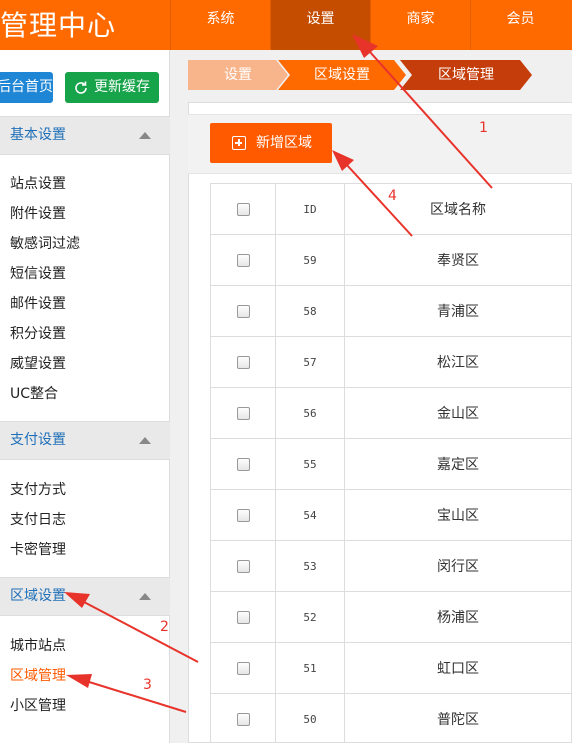  Describe the element at coordinates (458, 260) in the screenshot. I see `row-region-name: 奉贤区` at that location.